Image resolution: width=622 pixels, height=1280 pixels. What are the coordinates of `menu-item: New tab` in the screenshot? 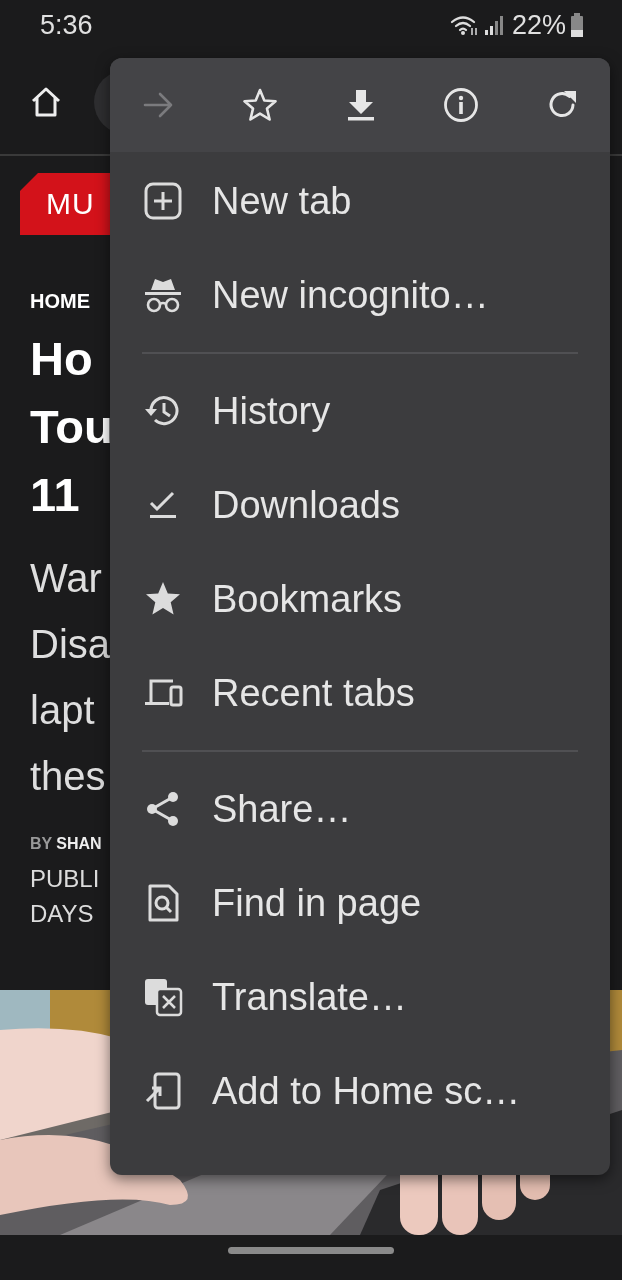 It's located at (360, 201).